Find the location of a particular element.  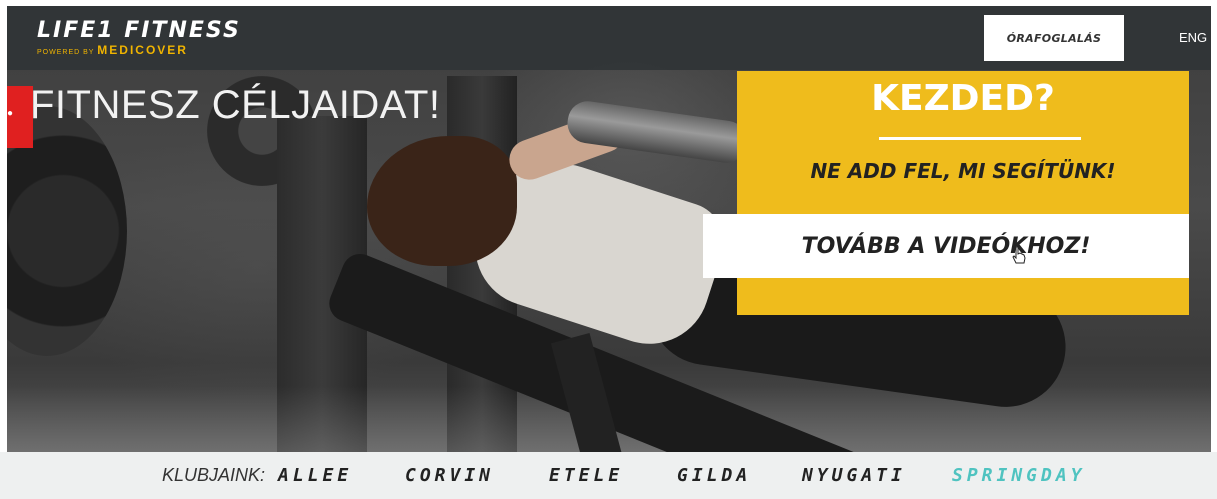

hand-cursor-icon is located at coordinates (1019, 255).